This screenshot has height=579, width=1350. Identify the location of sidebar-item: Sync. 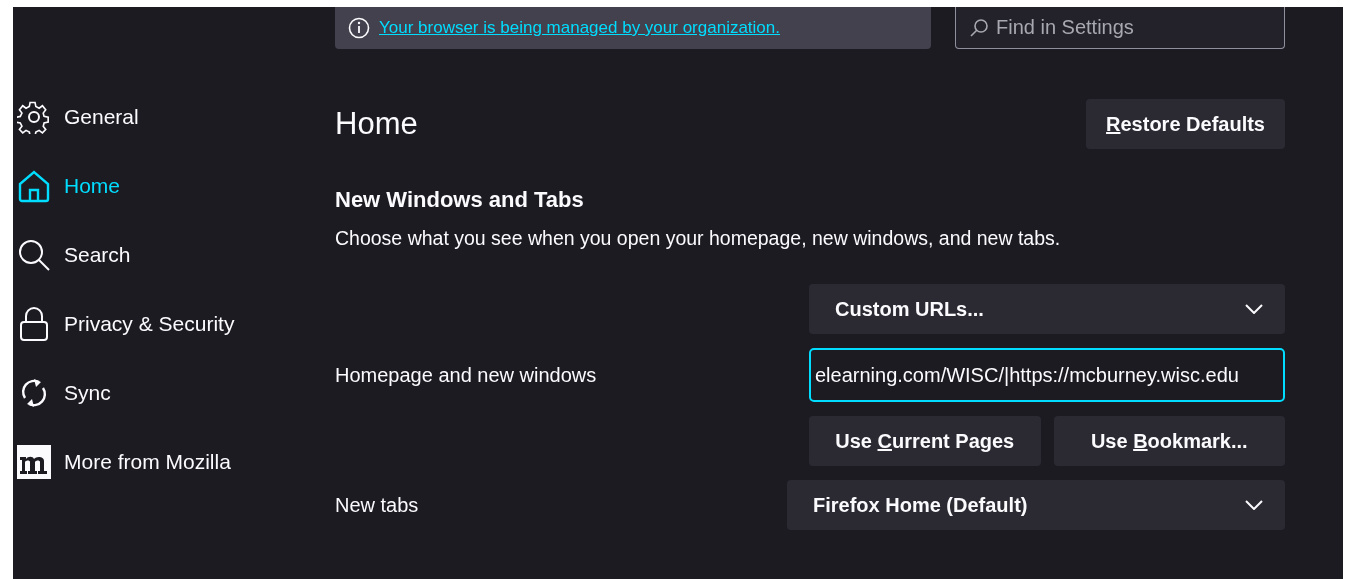
(176, 393).